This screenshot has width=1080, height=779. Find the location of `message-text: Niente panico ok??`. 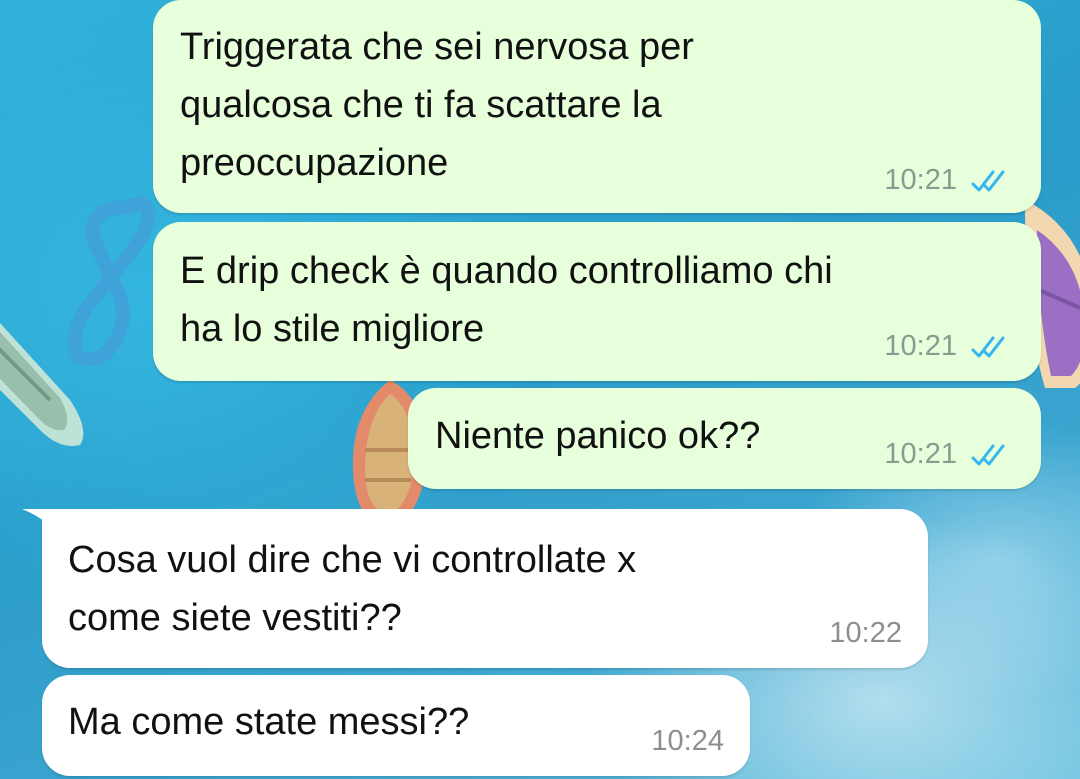

message-text: Niente panico ok?? is located at coordinates (598, 436).